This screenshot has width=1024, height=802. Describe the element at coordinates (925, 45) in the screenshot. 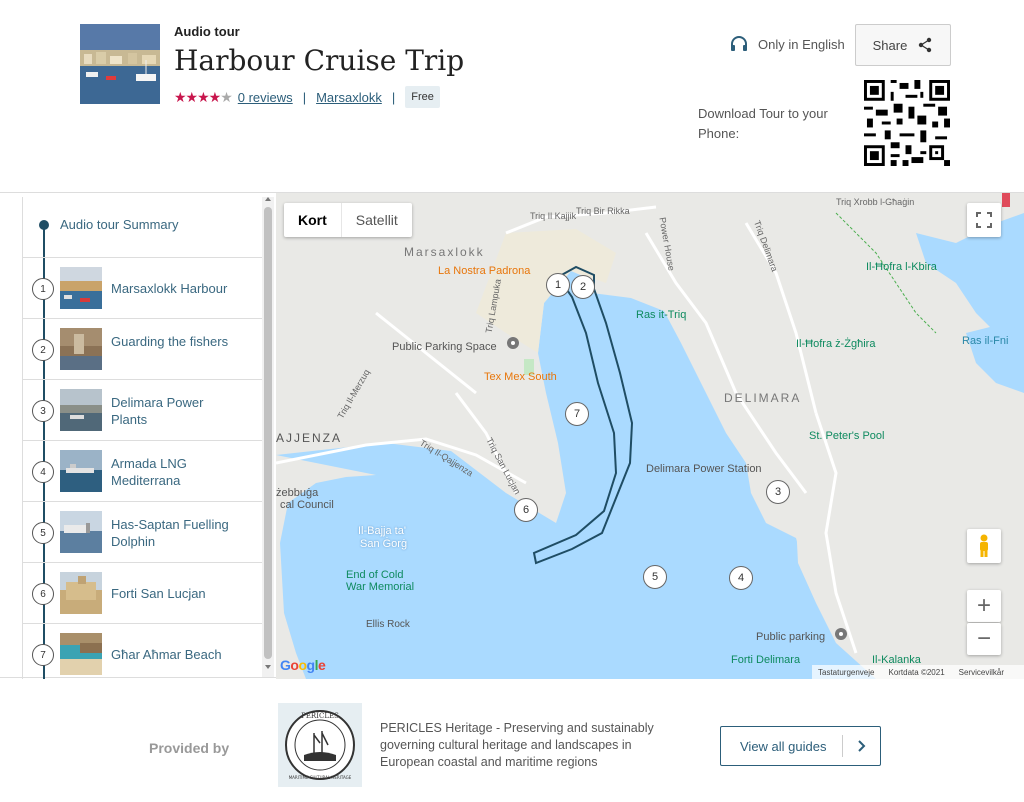

I see `share-icon` at that location.